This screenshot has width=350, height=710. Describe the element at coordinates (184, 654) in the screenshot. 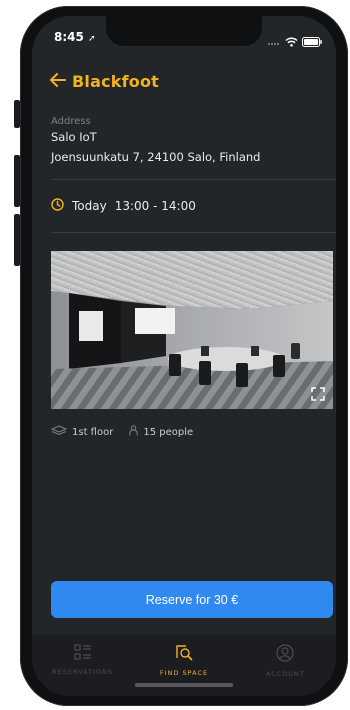

I see `search-space-icon` at that location.